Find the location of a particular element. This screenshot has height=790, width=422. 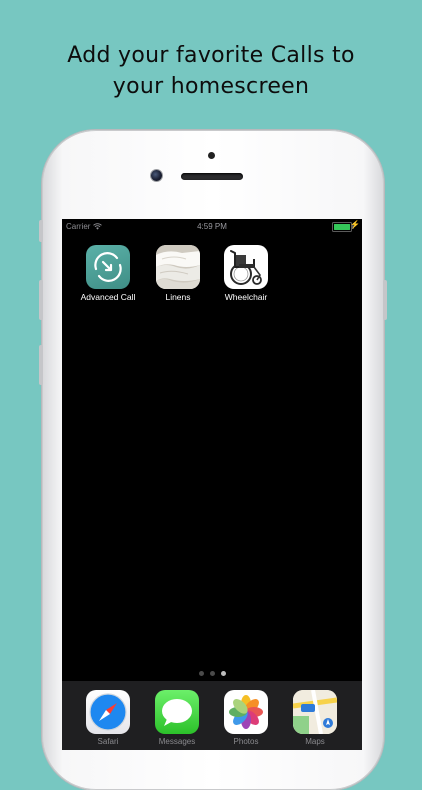

headline-line-1: Add your favorite Calls to is located at coordinates (211, 55).